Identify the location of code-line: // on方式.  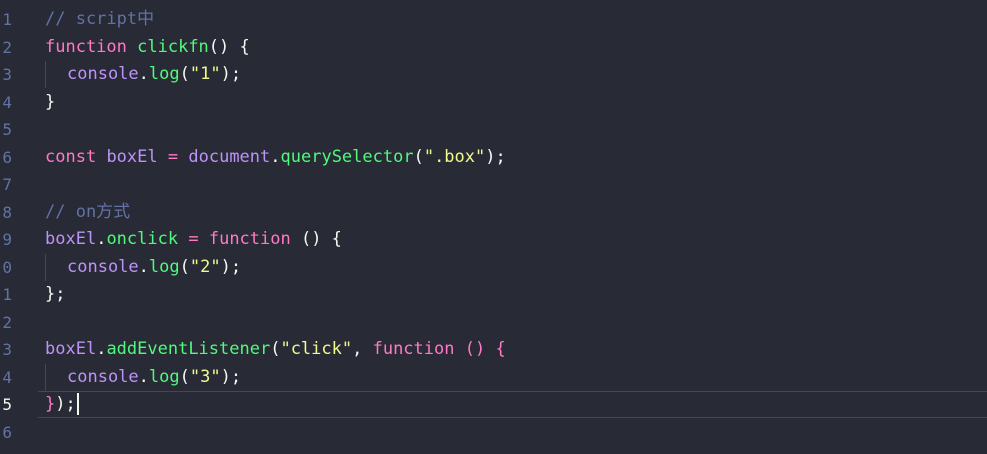
(87, 212).